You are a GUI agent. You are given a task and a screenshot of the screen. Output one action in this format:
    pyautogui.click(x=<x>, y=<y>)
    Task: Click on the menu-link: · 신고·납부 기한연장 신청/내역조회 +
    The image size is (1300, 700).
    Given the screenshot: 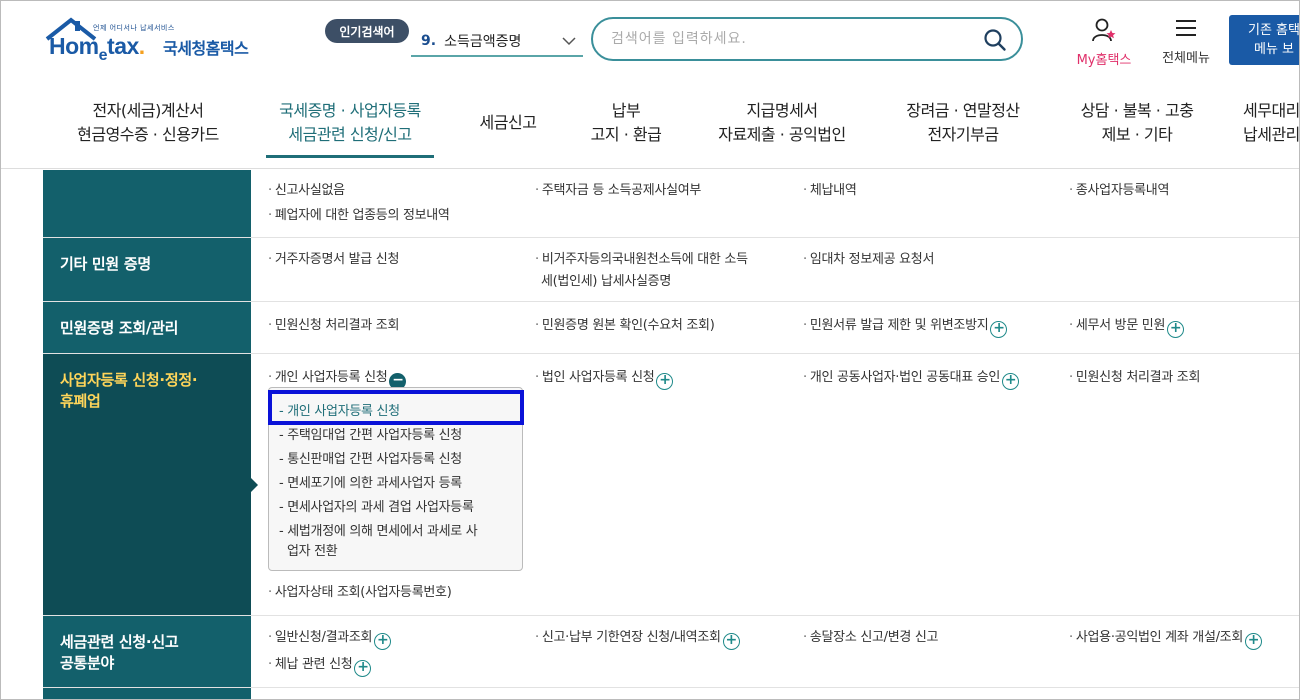 What is the action you would take?
    pyautogui.click(x=637, y=638)
    